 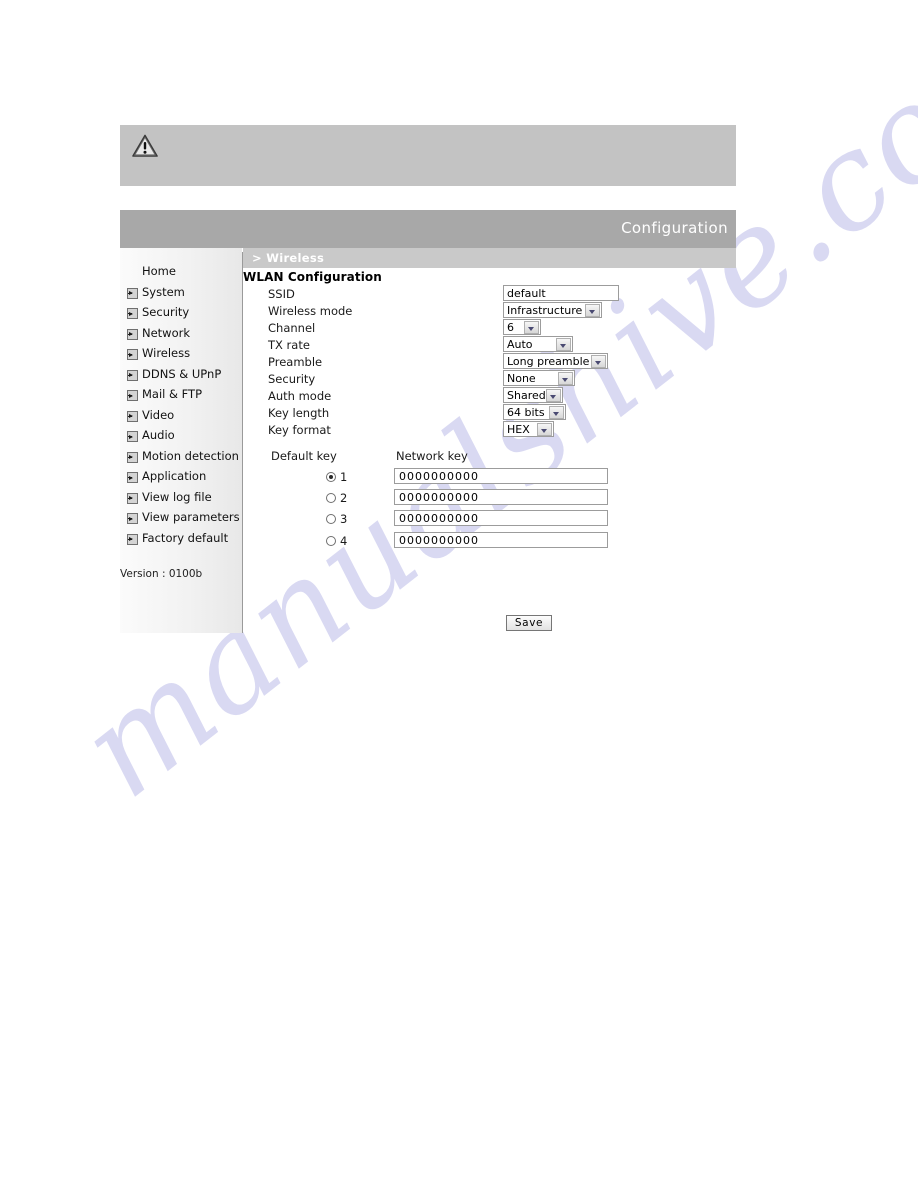 I want to click on sidebar-item-view-log-file: View log file, so click(x=181, y=499).